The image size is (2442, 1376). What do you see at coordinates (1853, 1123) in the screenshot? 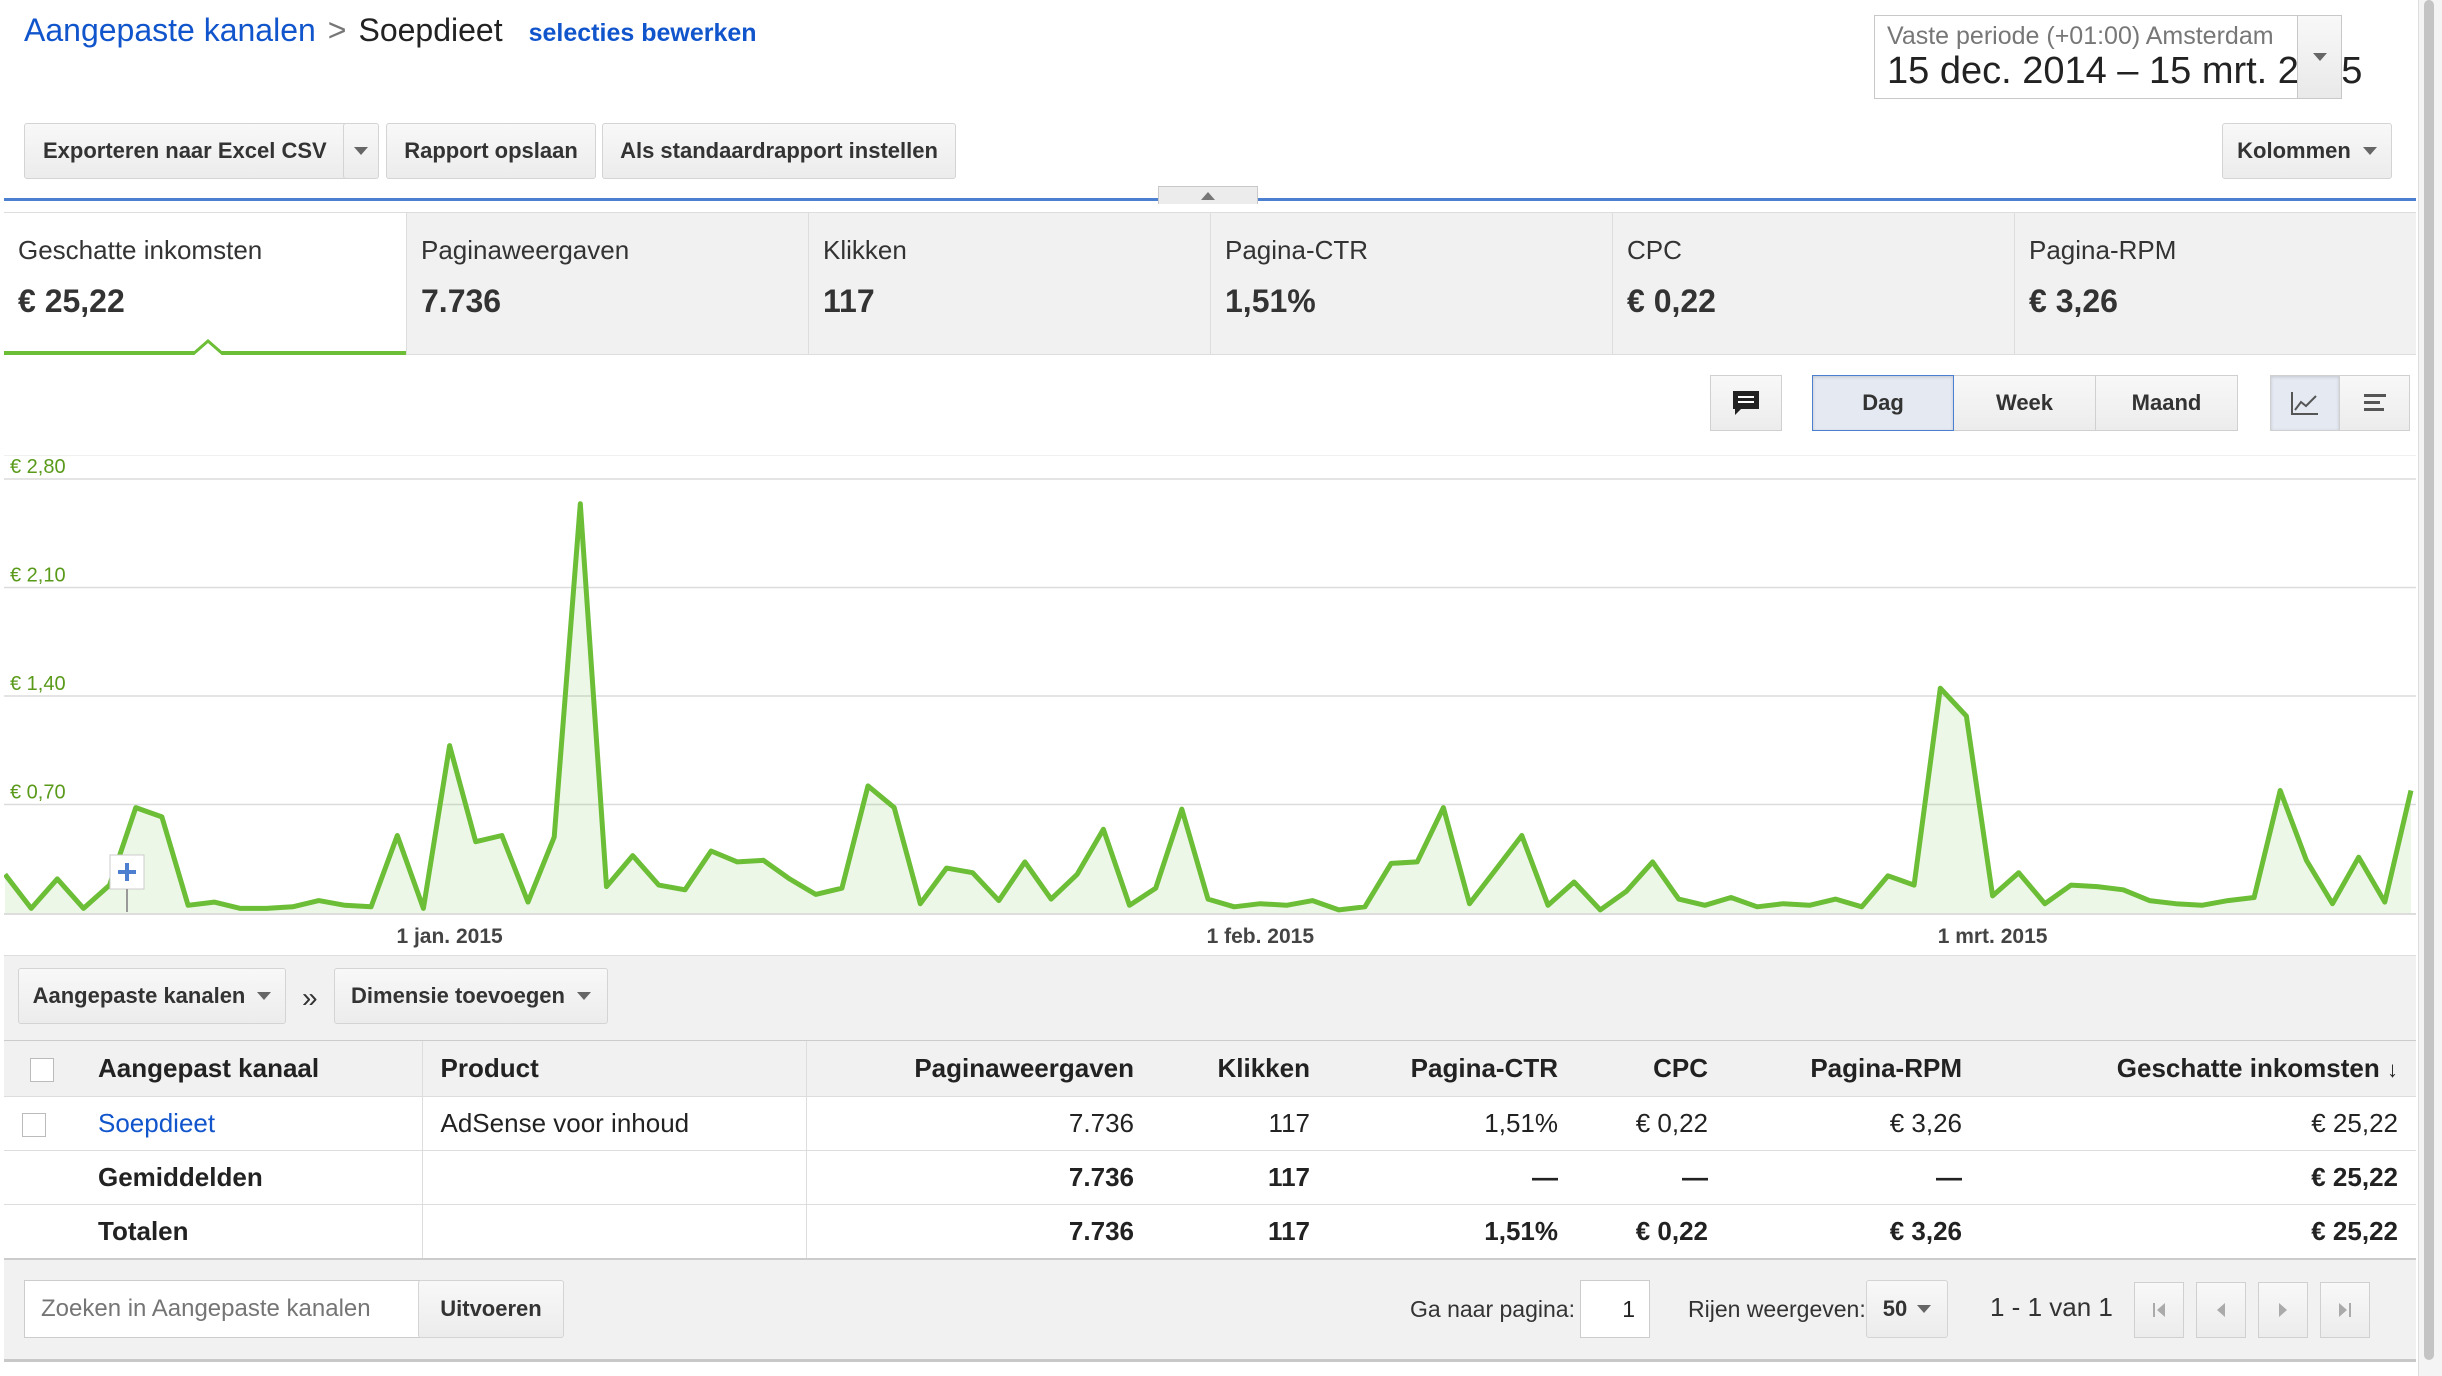
I see `row-rpm-cell: € 3,26` at bounding box center [1853, 1123].